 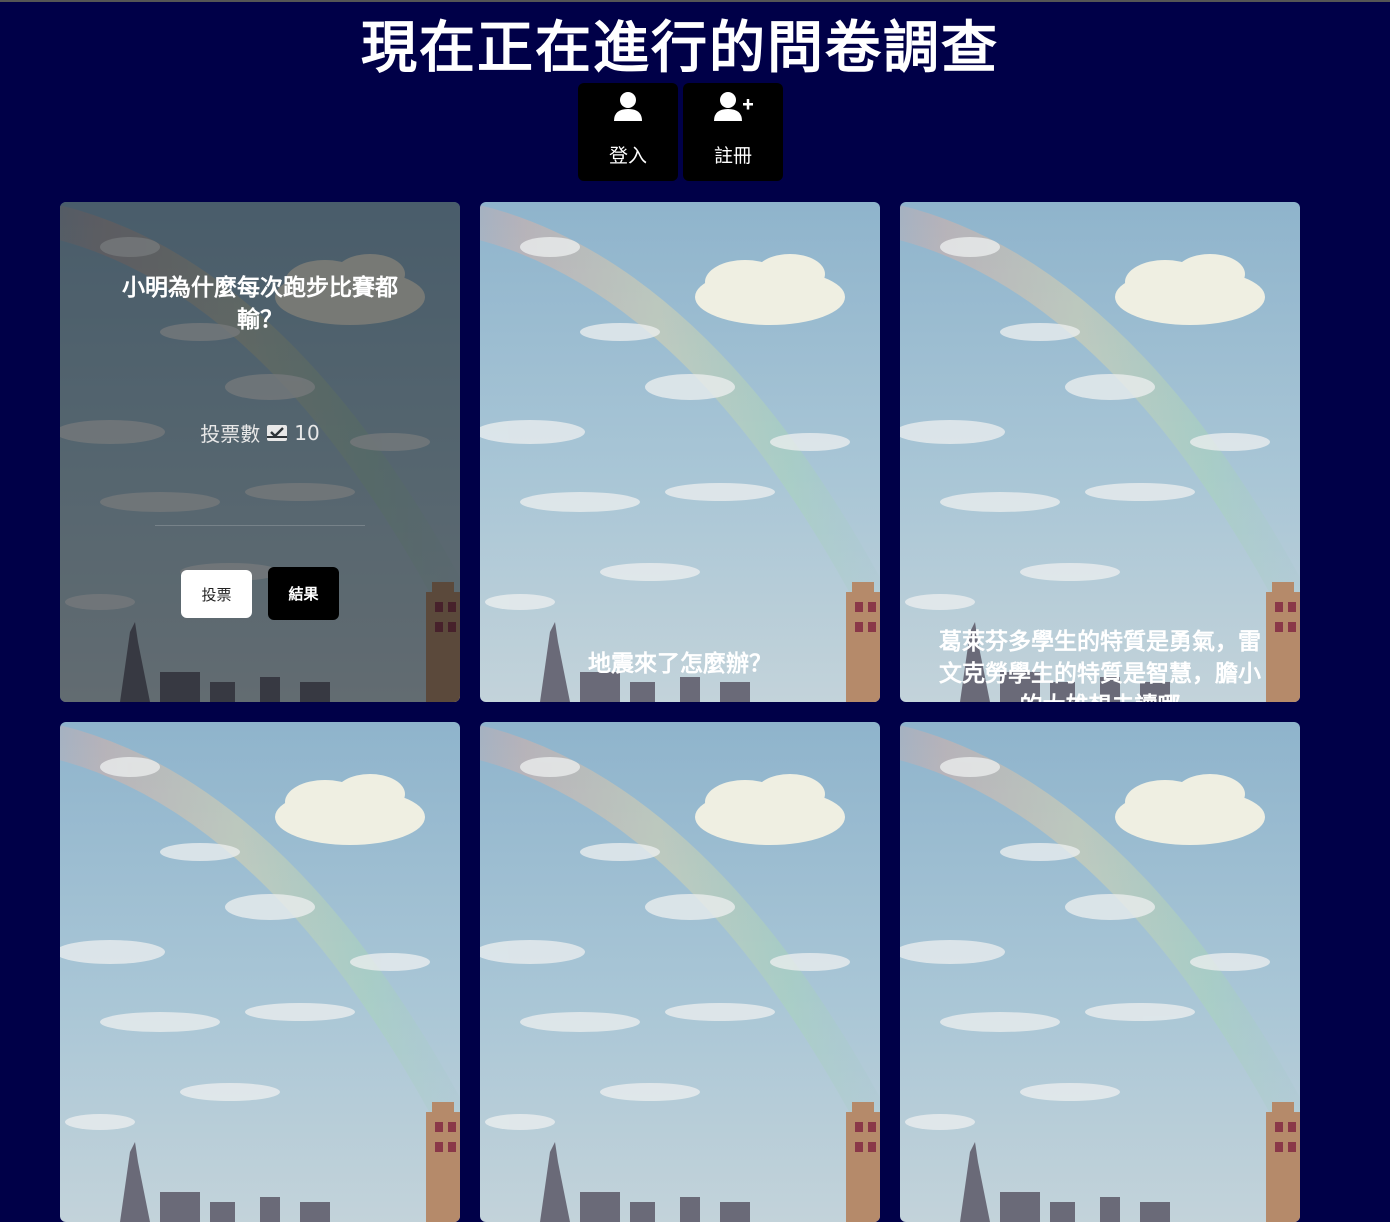 I want to click on survey-card: 地震來了怎麼辦？, so click(x=680, y=452).